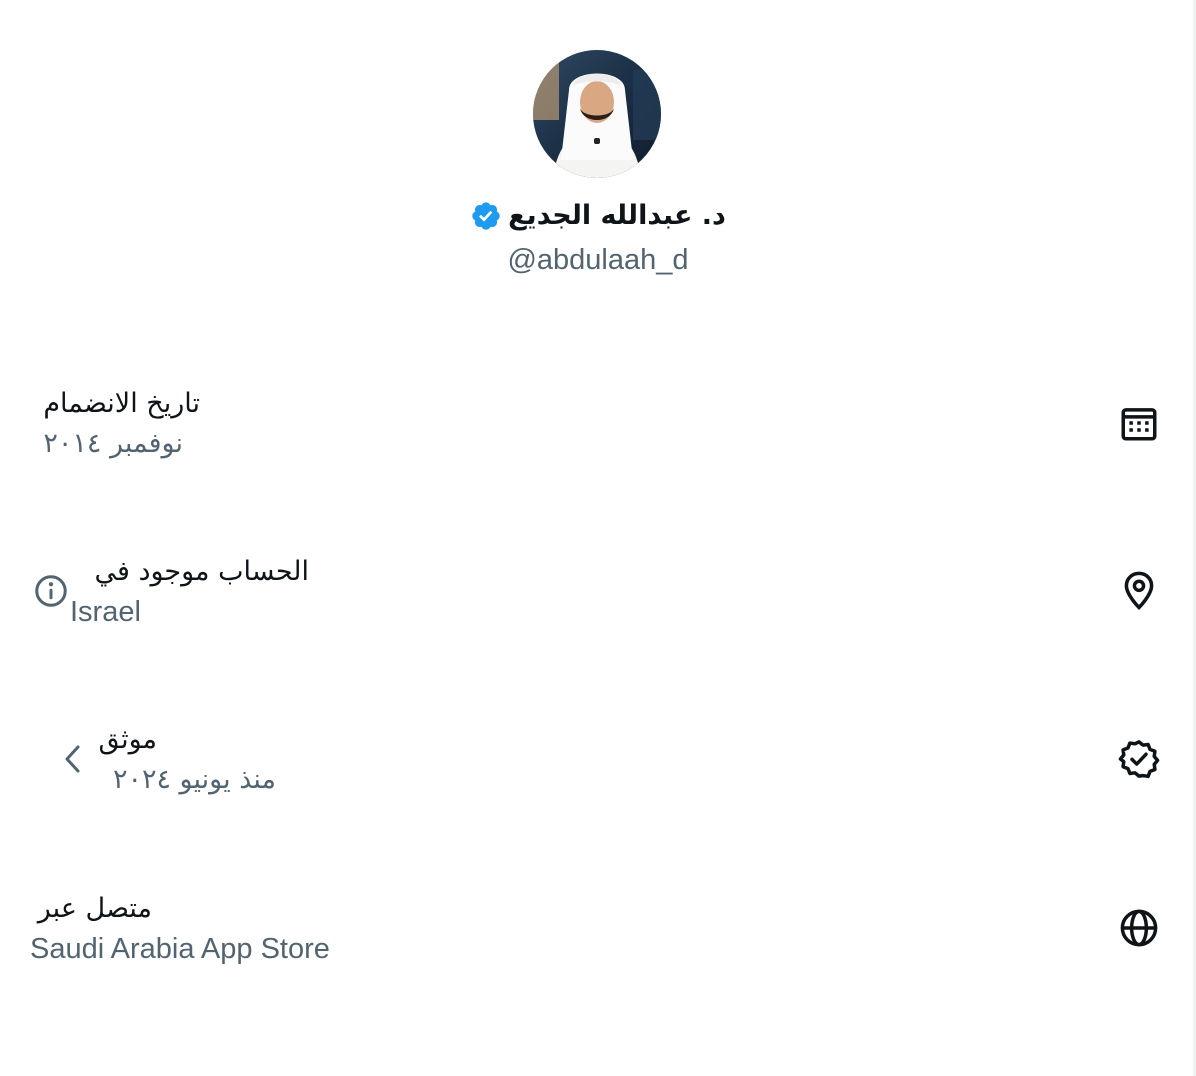 This screenshot has height=1076, width=1196. I want to click on profile-name-row: د. عبدالله الجديع, so click(598, 216).